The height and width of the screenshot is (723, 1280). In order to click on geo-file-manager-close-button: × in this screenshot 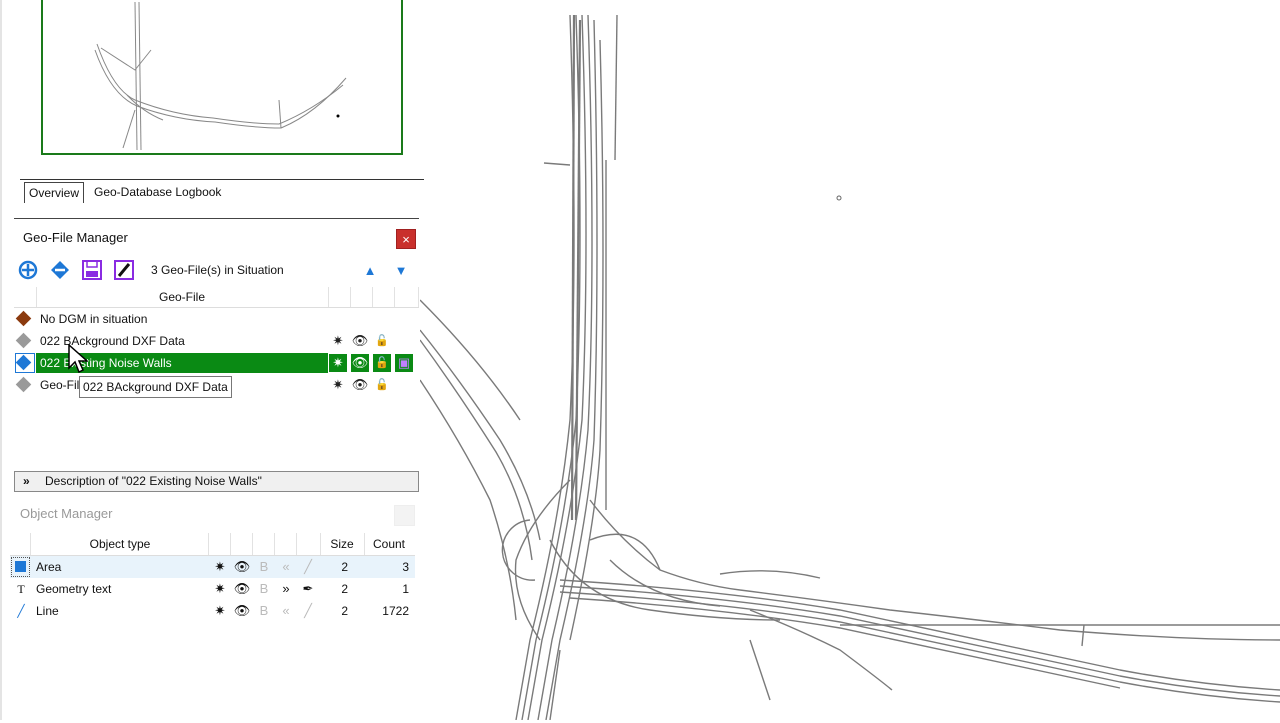, I will do `click(406, 239)`.